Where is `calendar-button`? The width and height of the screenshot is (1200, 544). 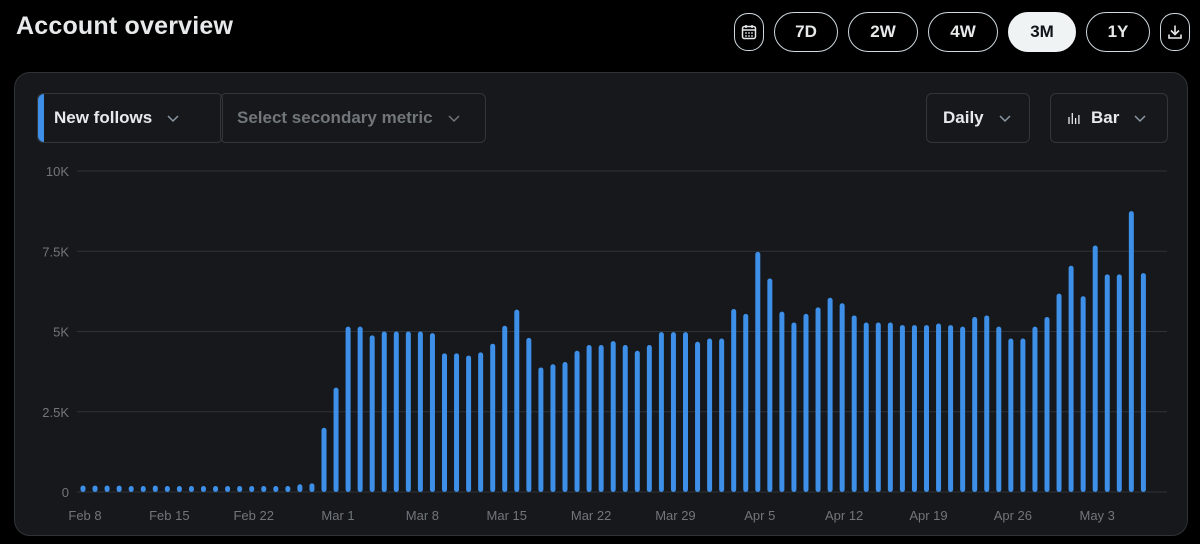
calendar-button is located at coordinates (749, 32).